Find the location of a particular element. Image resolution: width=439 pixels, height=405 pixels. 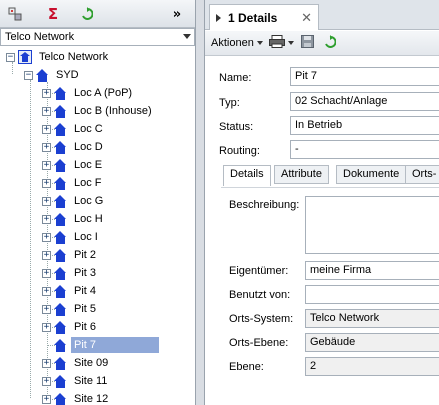

tree-item-label: Loc C is located at coordinates (88, 129).